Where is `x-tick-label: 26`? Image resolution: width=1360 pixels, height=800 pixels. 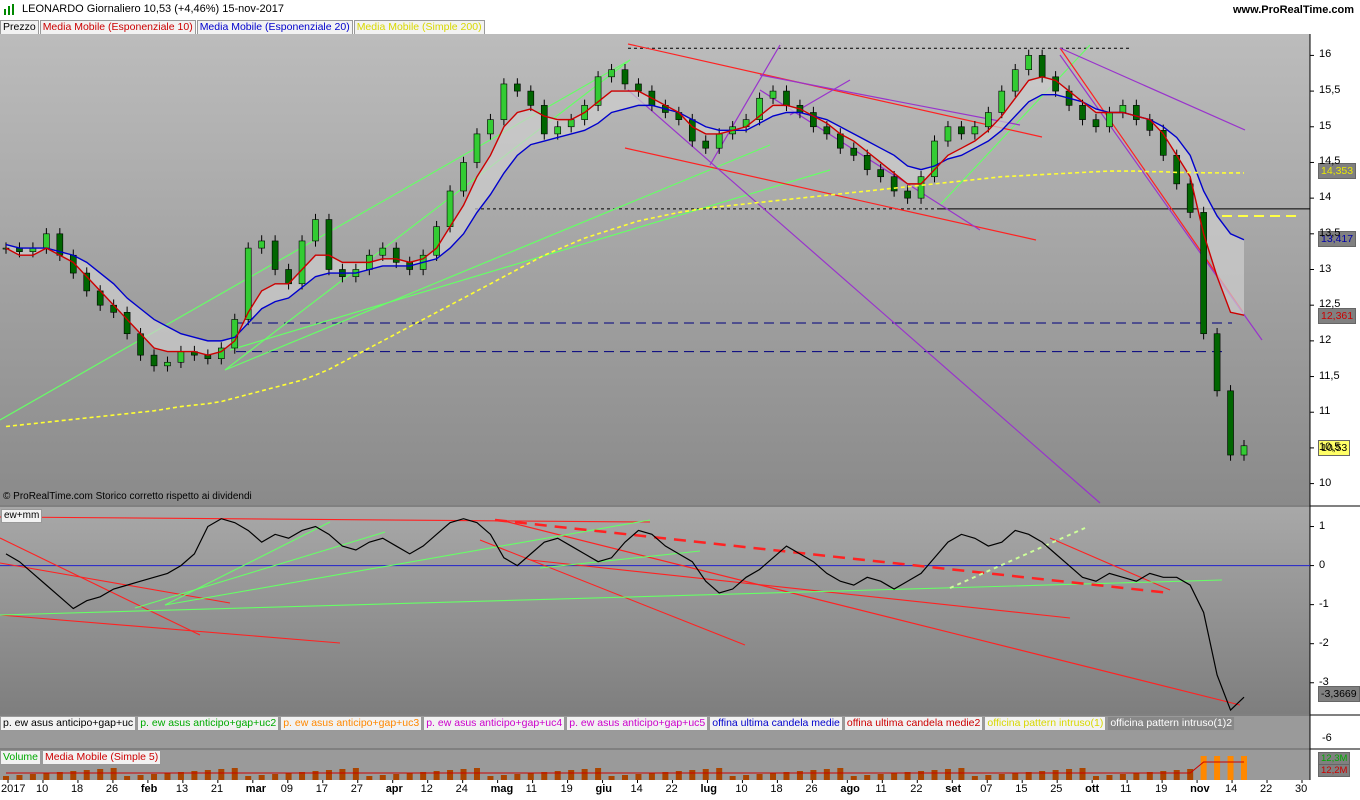 x-tick-label: 26 is located at coordinates (811, 789).